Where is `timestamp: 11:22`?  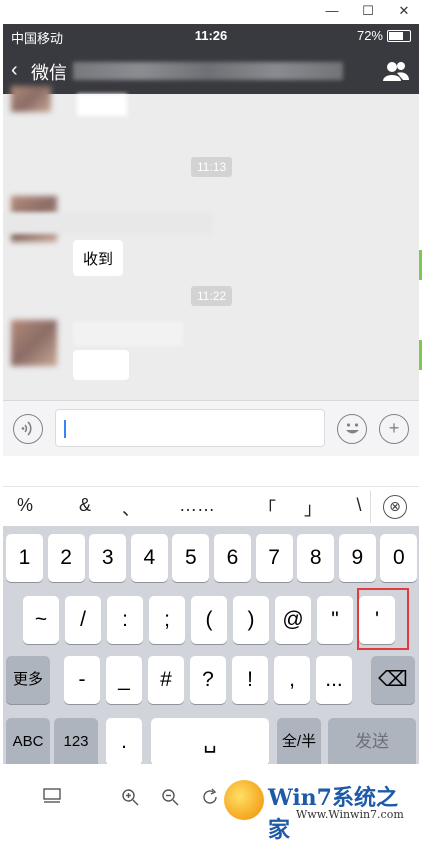 timestamp: 11:22 is located at coordinates (212, 296).